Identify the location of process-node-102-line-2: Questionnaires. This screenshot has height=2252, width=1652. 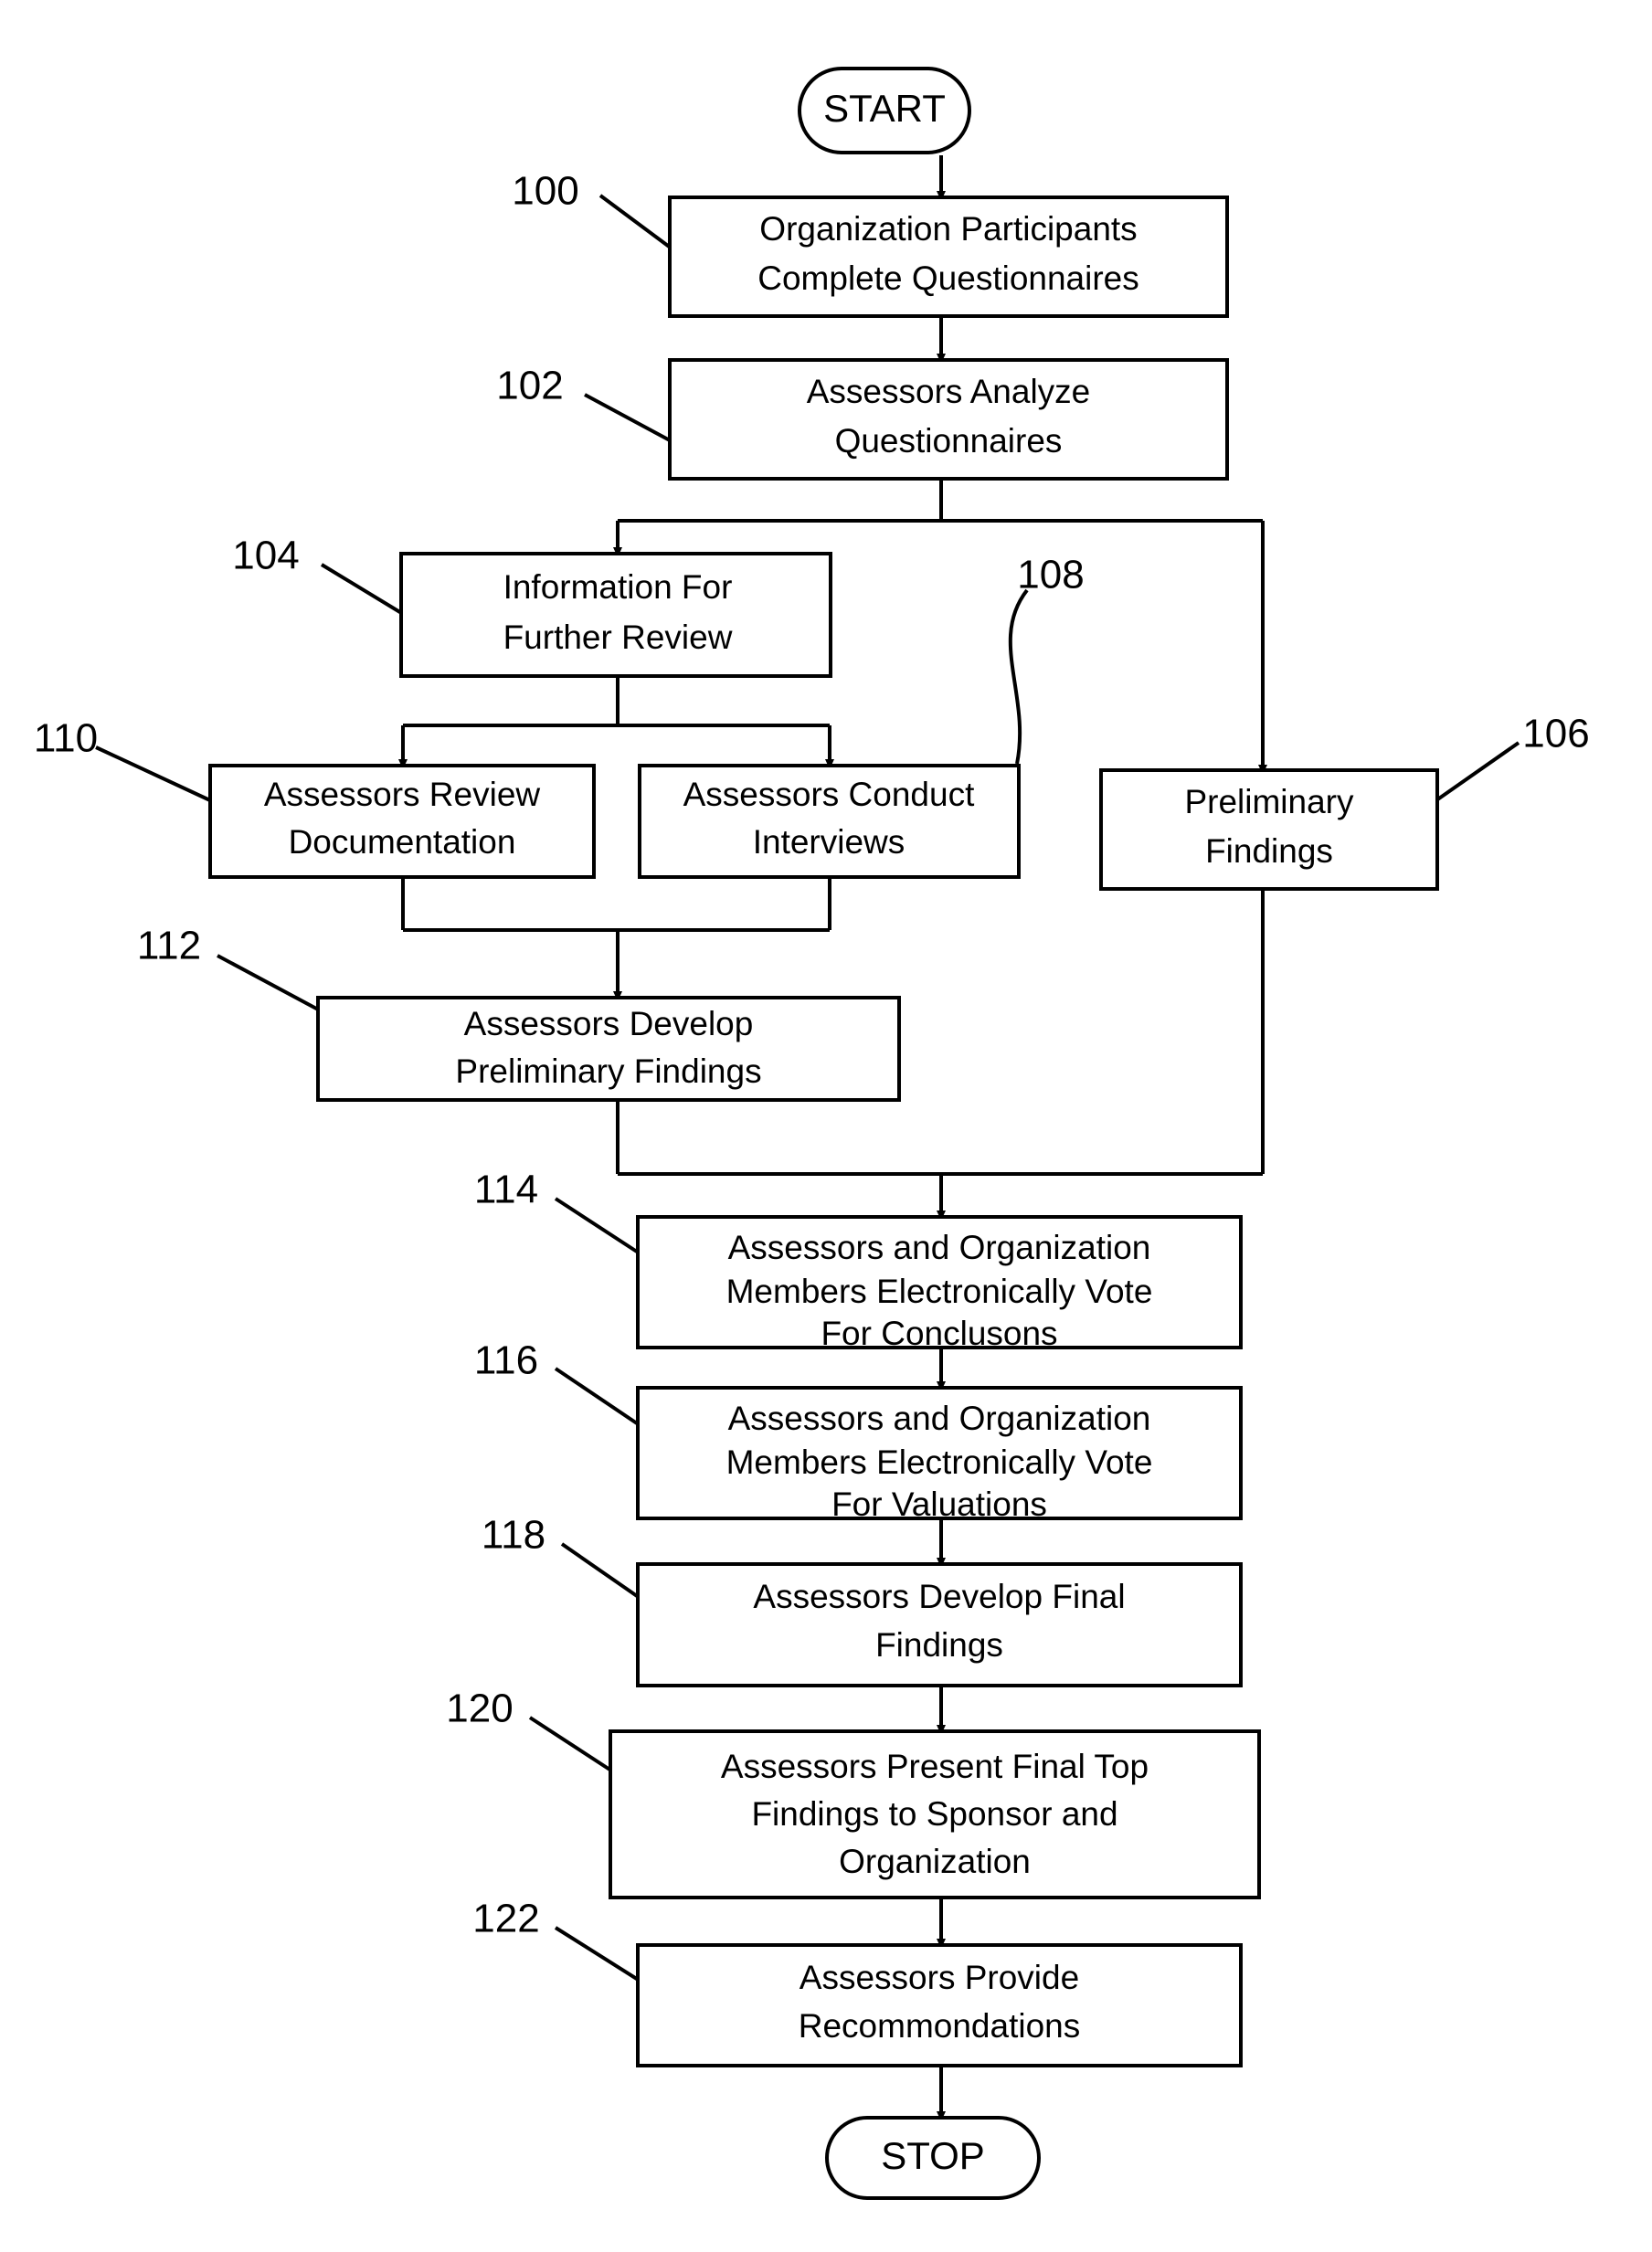
(949, 441).